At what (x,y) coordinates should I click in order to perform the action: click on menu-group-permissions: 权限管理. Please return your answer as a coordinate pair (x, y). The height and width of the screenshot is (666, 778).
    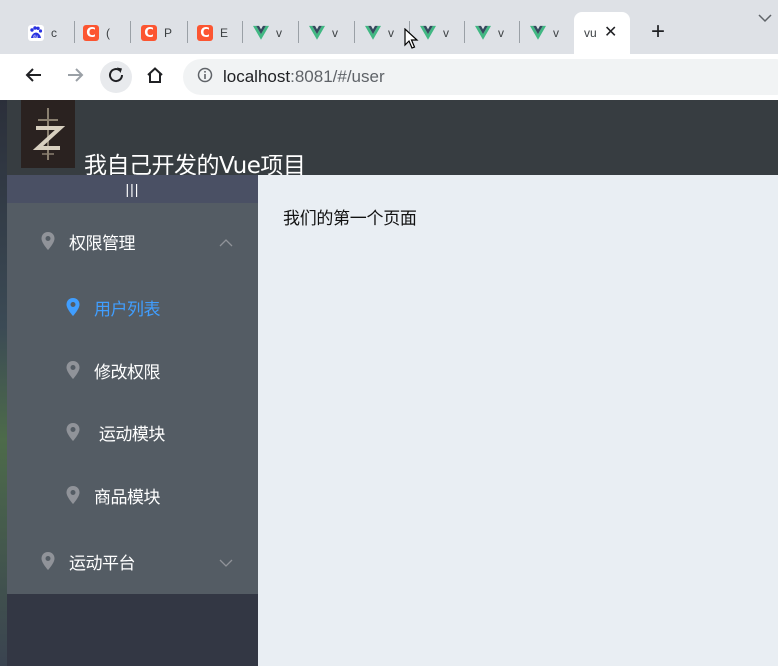
    Looking at the image, I should click on (132, 241).